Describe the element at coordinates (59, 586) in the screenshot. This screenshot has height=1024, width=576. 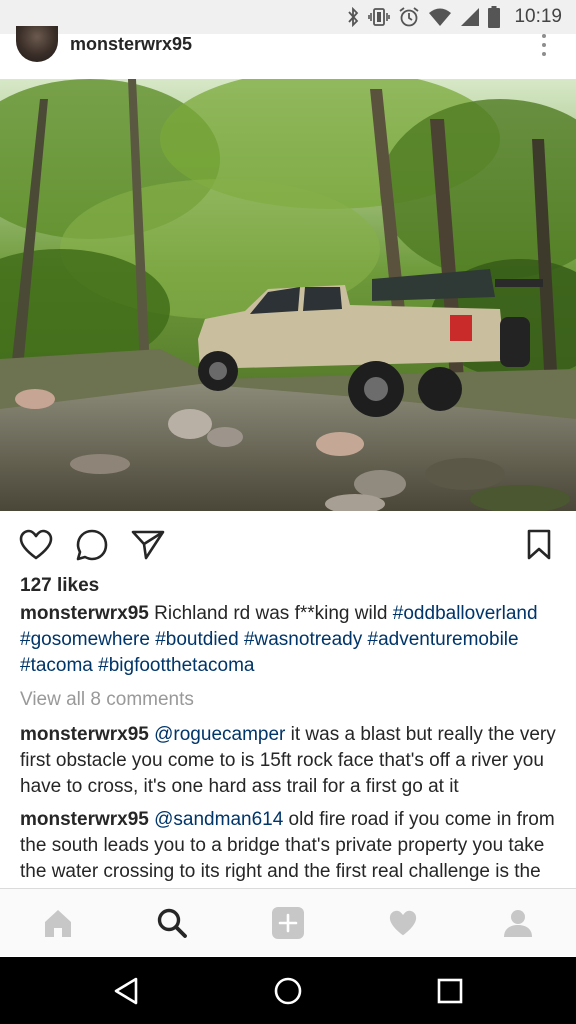
I see `likes-count: 127 likes` at that location.